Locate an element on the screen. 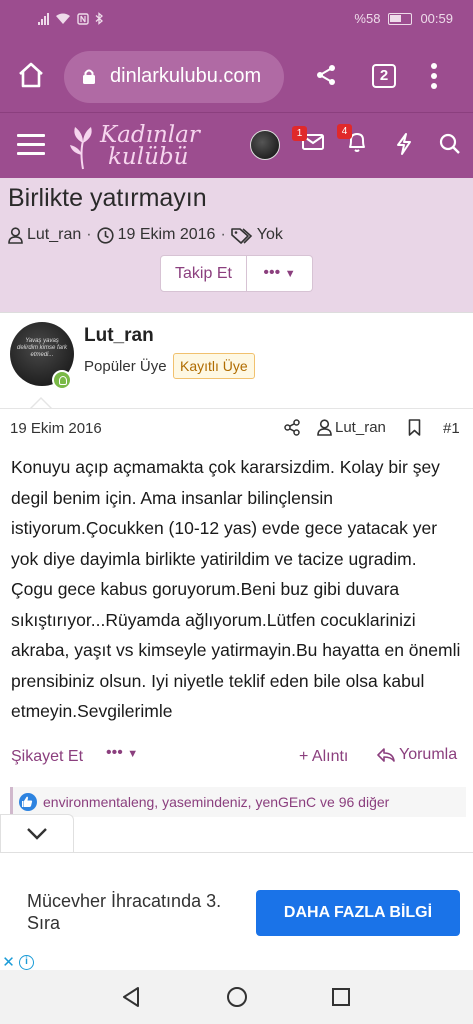  ad-close-icon: ✕ is located at coordinates (8, 962).